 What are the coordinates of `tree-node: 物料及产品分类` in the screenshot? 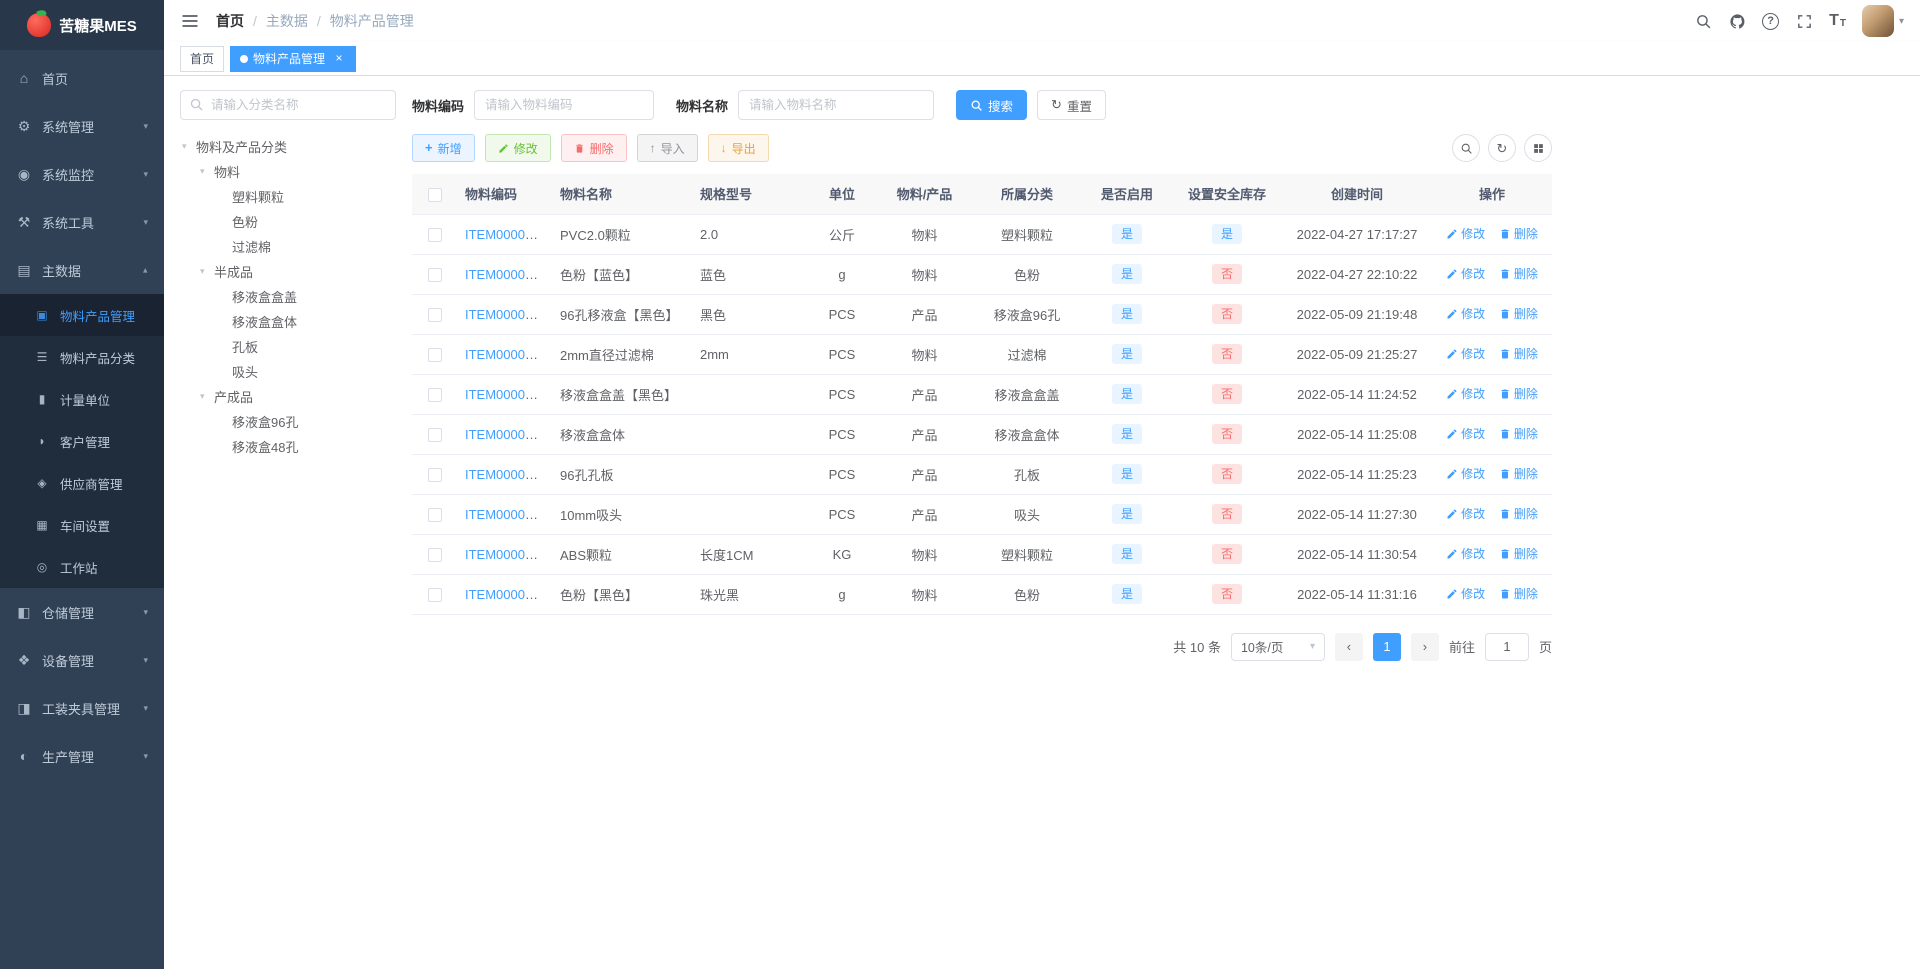 It's located at (288, 146).